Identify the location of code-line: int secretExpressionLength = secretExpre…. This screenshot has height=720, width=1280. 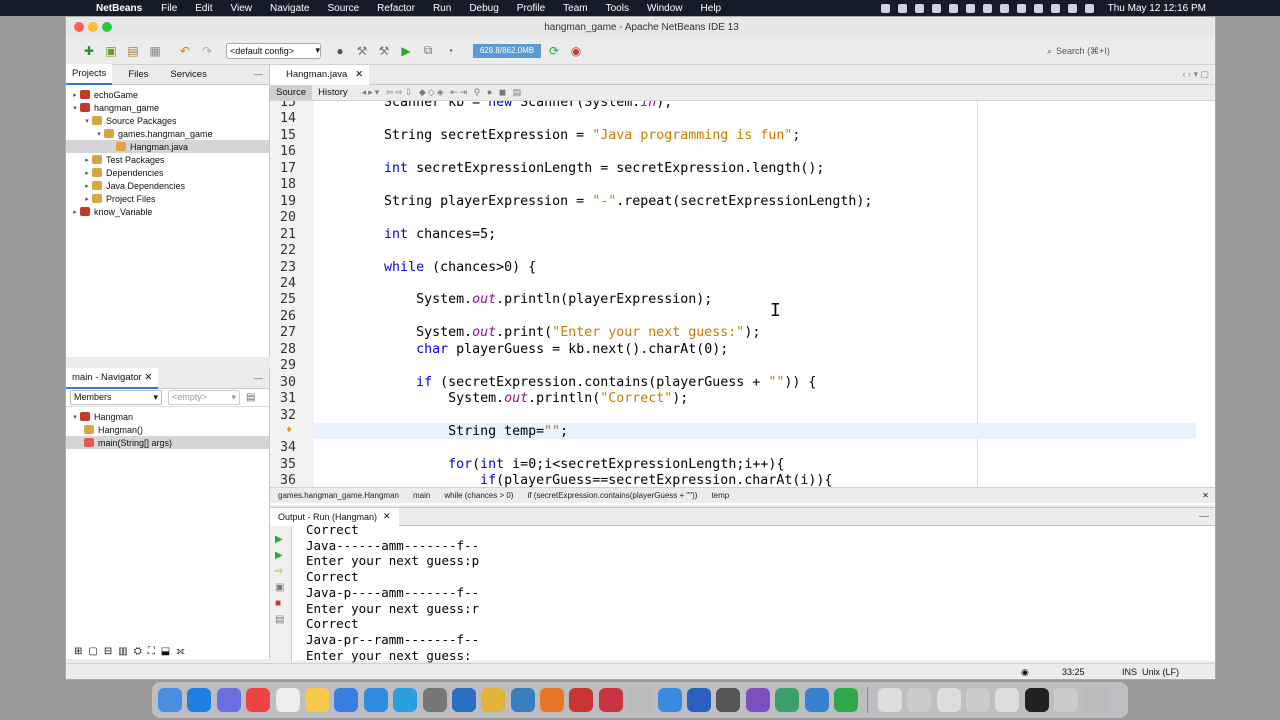
(572, 168).